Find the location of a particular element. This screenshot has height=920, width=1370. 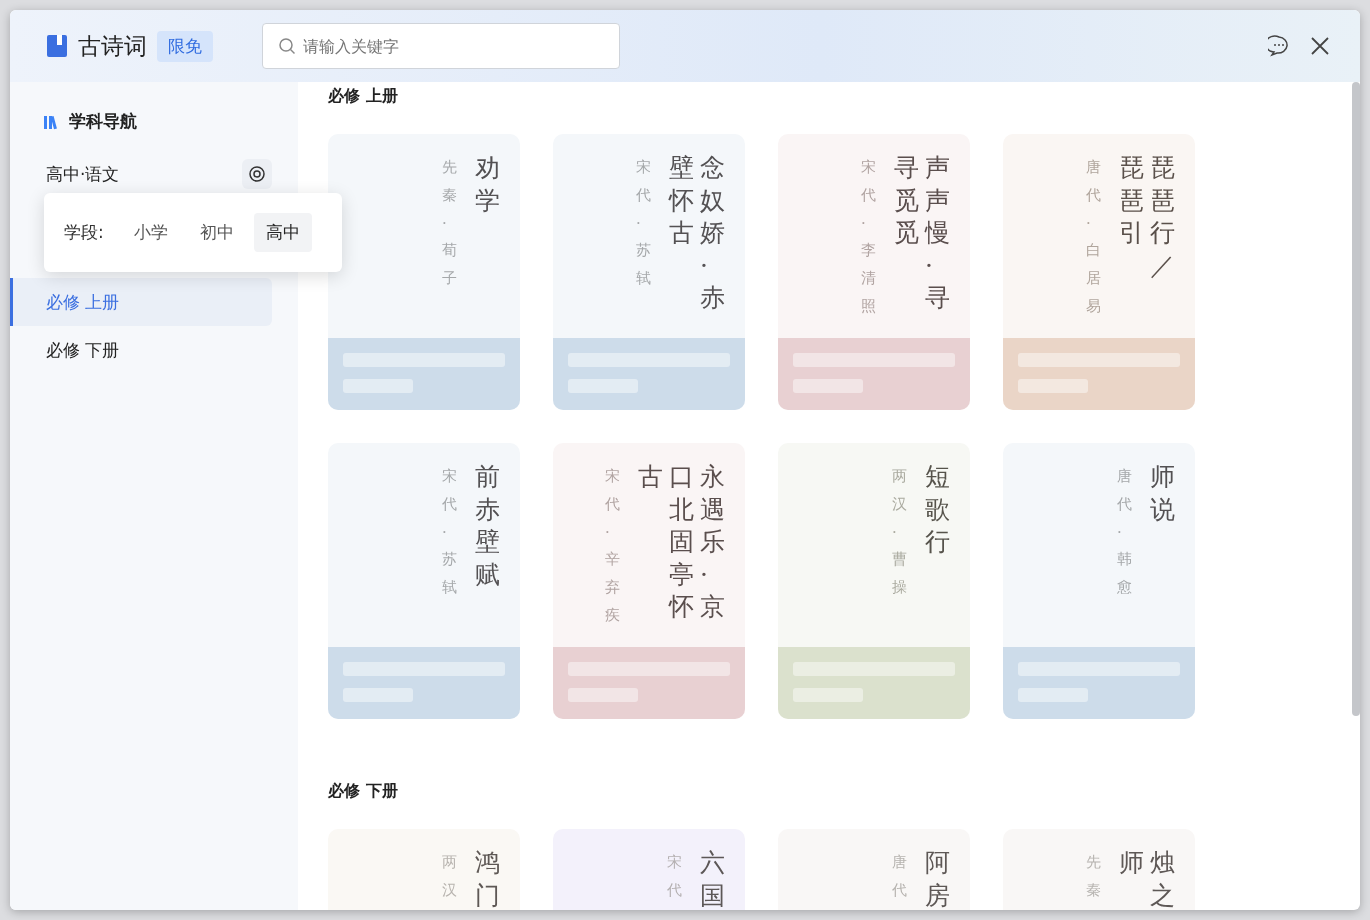

poem-author: 先秦 is located at coordinates (1093, 876).